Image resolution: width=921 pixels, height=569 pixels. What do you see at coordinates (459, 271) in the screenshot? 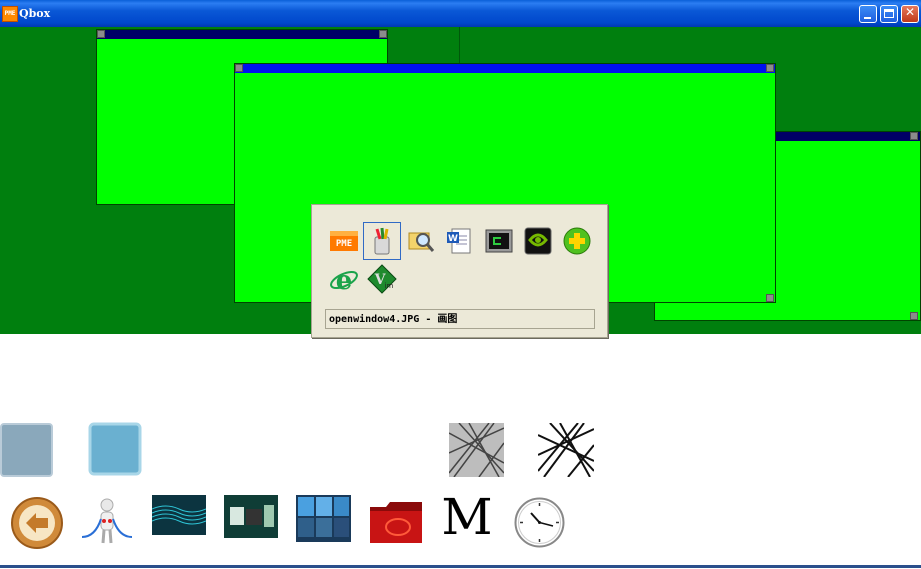
I see `task-switcher: PME W e V im openwindow4.JPG - 画图` at bounding box center [459, 271].